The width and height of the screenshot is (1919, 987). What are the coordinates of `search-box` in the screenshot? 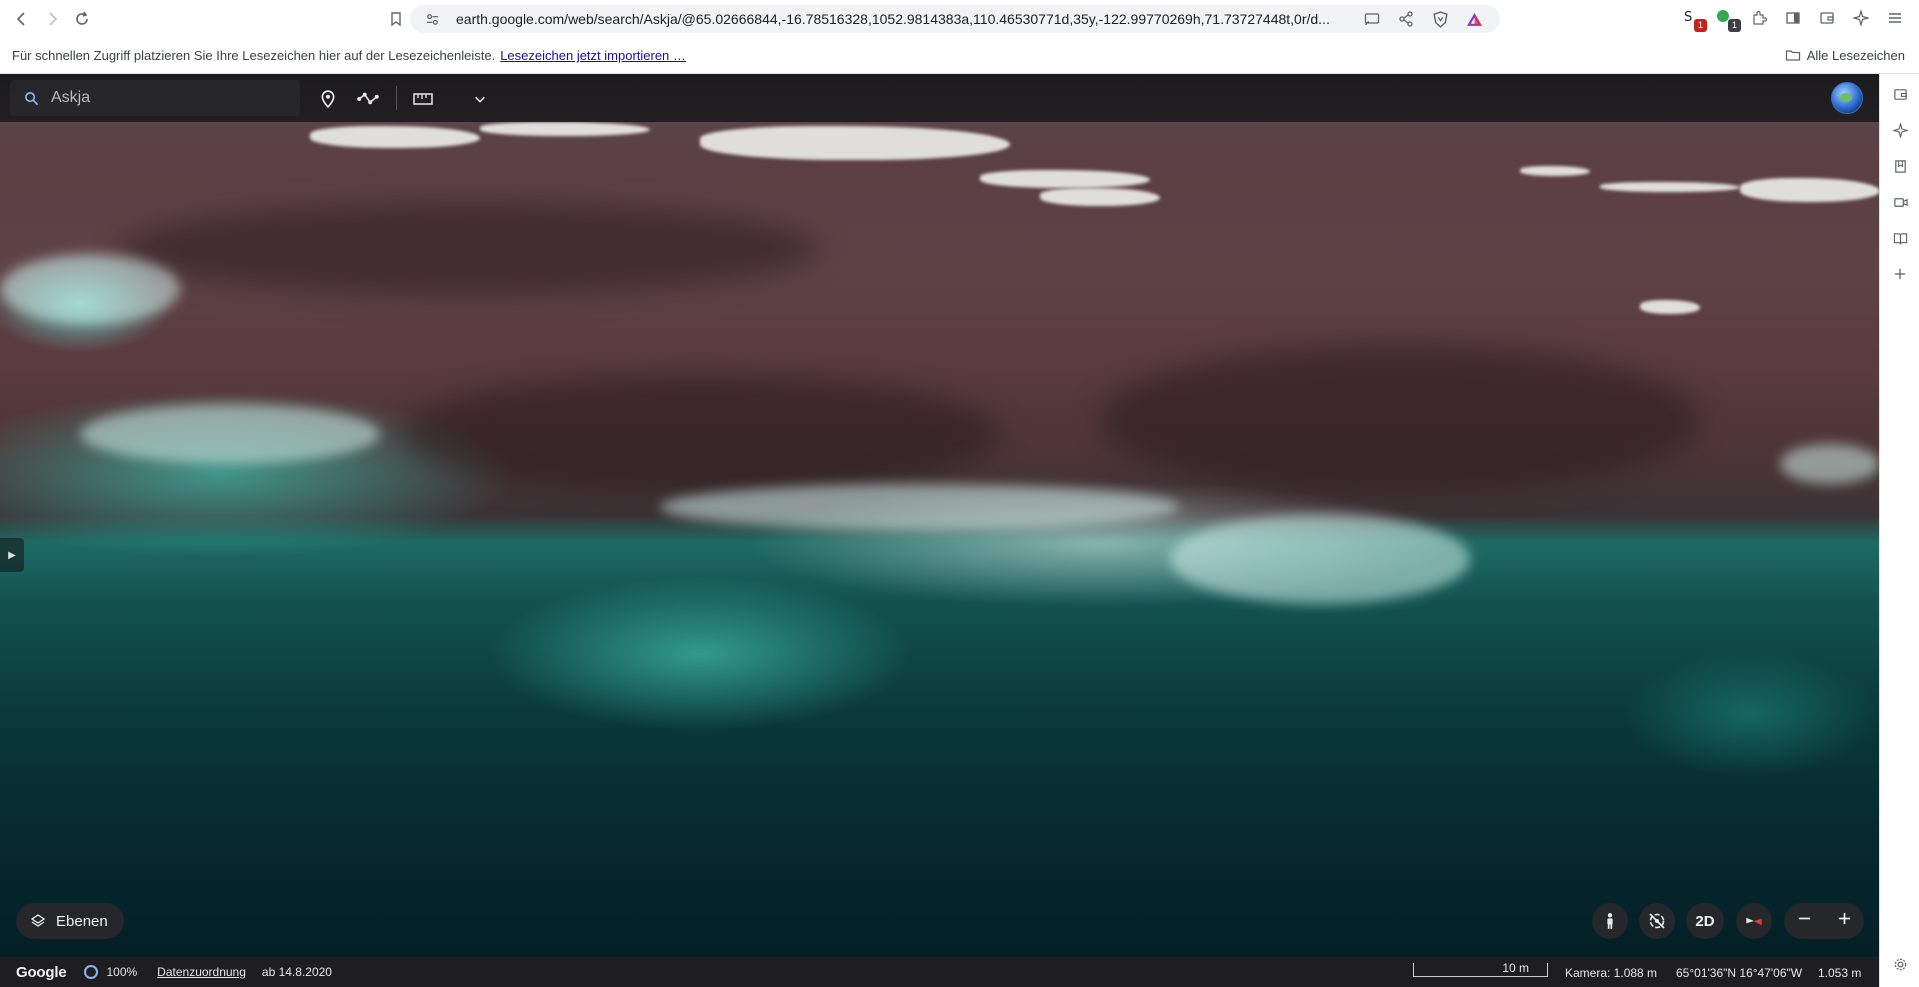 It's located at (155, 98).